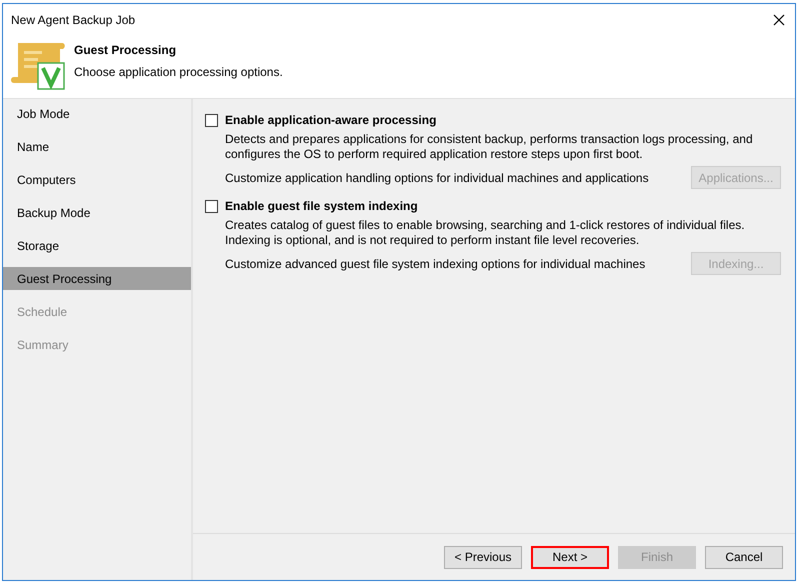 This screenshot has height=583, width=801. Describe the element at coordinates (38, 66) in the screenshot. I see `scroll-with-checkmark-icon` at that location.